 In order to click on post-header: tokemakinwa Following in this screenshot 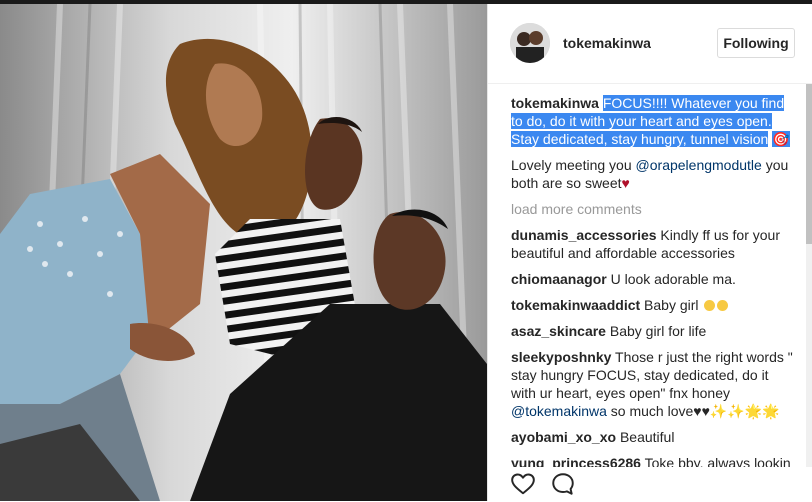, I will do `click(650, 44)`.